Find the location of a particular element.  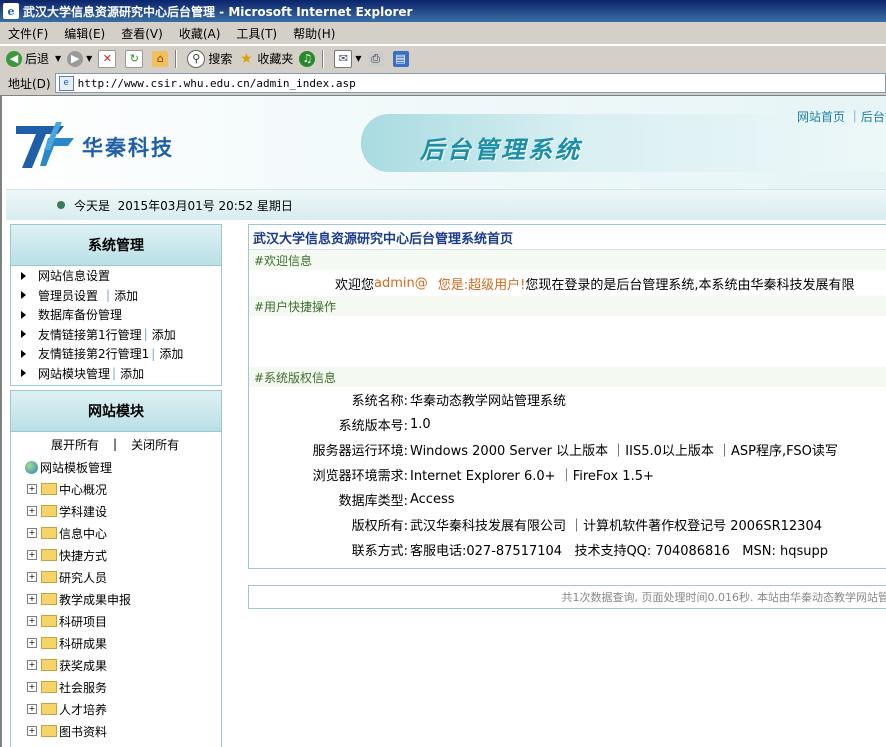

sidebar-item-admin-settings: 管理员设置 | 添加 is located at coordinates (116, 296).